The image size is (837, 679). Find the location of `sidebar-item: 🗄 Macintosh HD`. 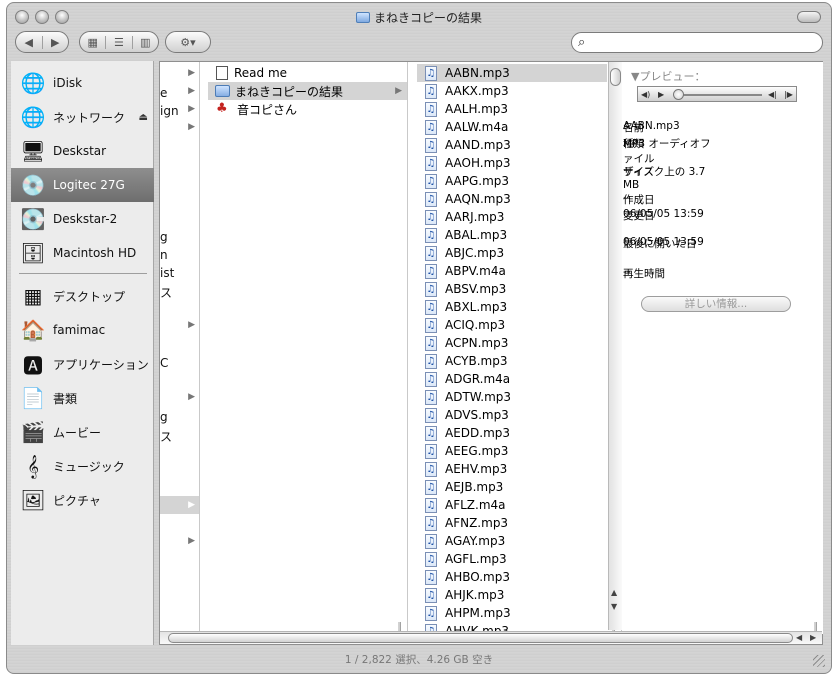

sidebar-item: 🗄 Macintosh HD is located at coordinates (82, 253).